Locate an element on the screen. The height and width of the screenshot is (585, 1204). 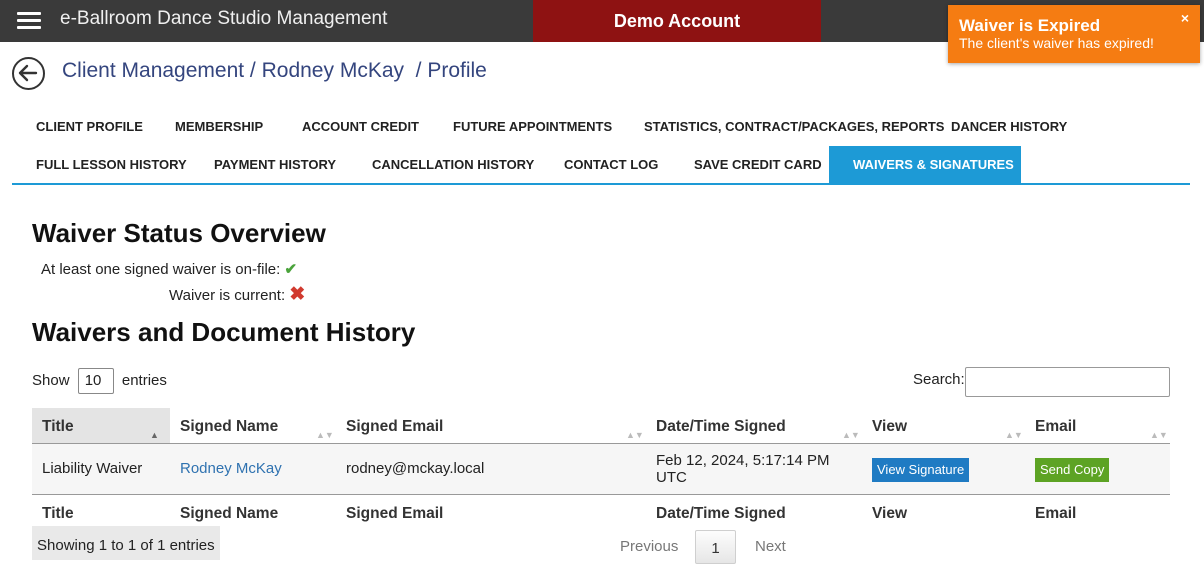
footer-signed-email: Signed Email is located at coordinates (395, 513).